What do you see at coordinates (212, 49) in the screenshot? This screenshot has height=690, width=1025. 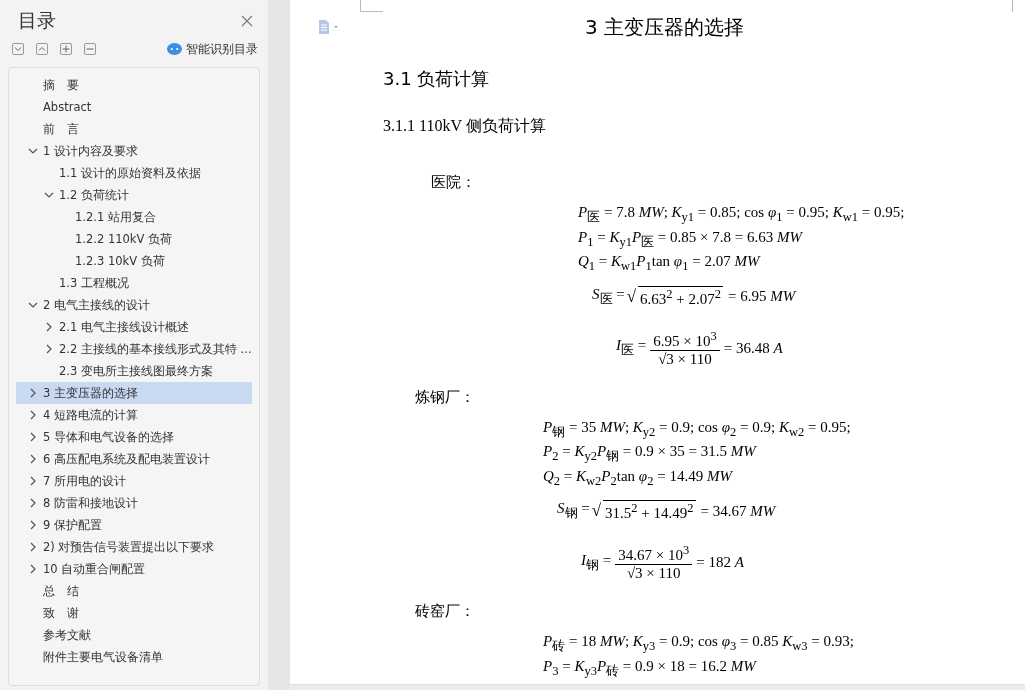 I see `smart-toc-button: 智能识别目录` at bounding box center [212, 49].